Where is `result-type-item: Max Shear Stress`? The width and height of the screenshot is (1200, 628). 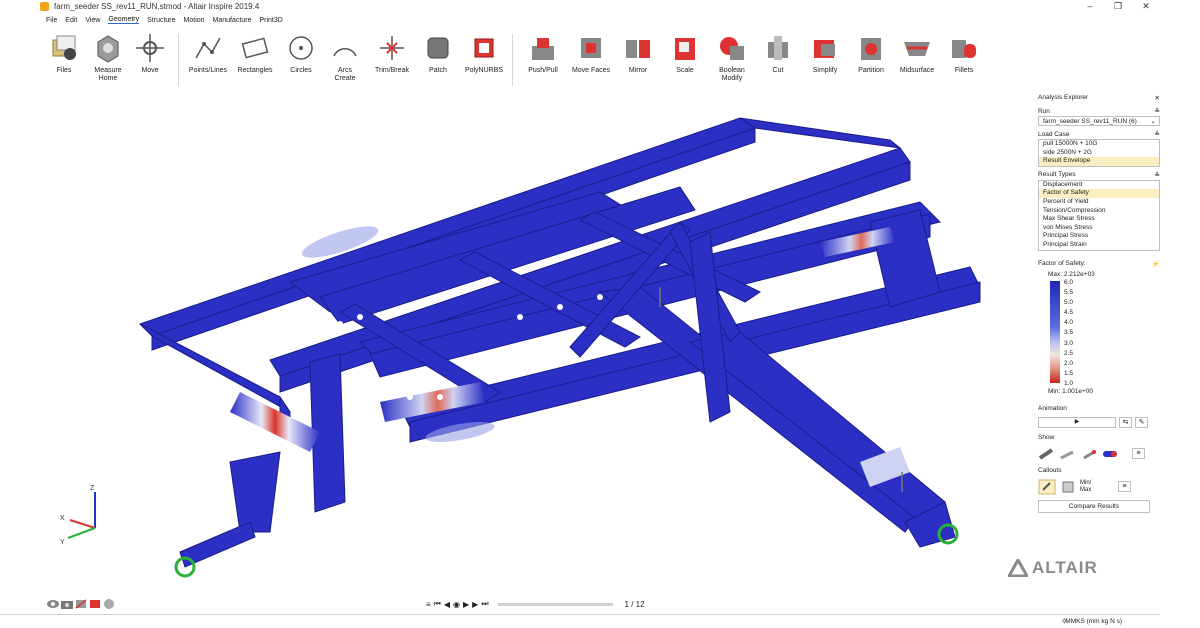
result-type-item: Max Shear Stress is located at coordinates (1099, 219).